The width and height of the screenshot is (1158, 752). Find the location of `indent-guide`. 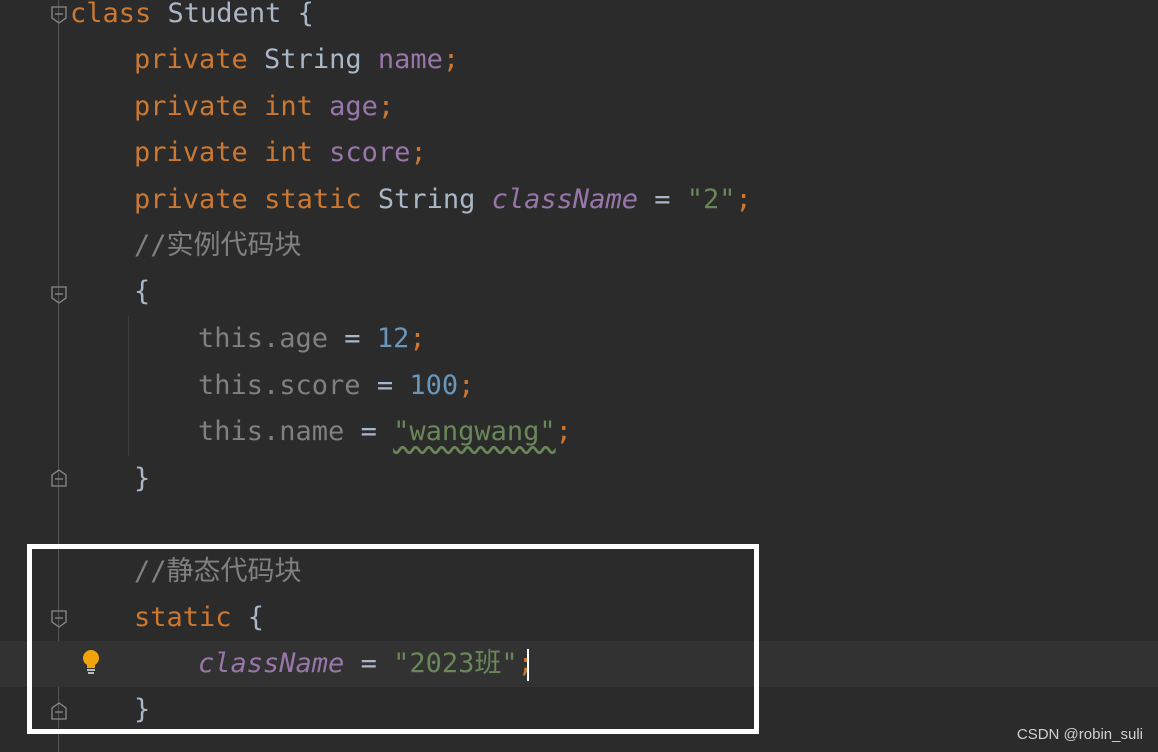

indent-guide is located at coordinates (128, 386).